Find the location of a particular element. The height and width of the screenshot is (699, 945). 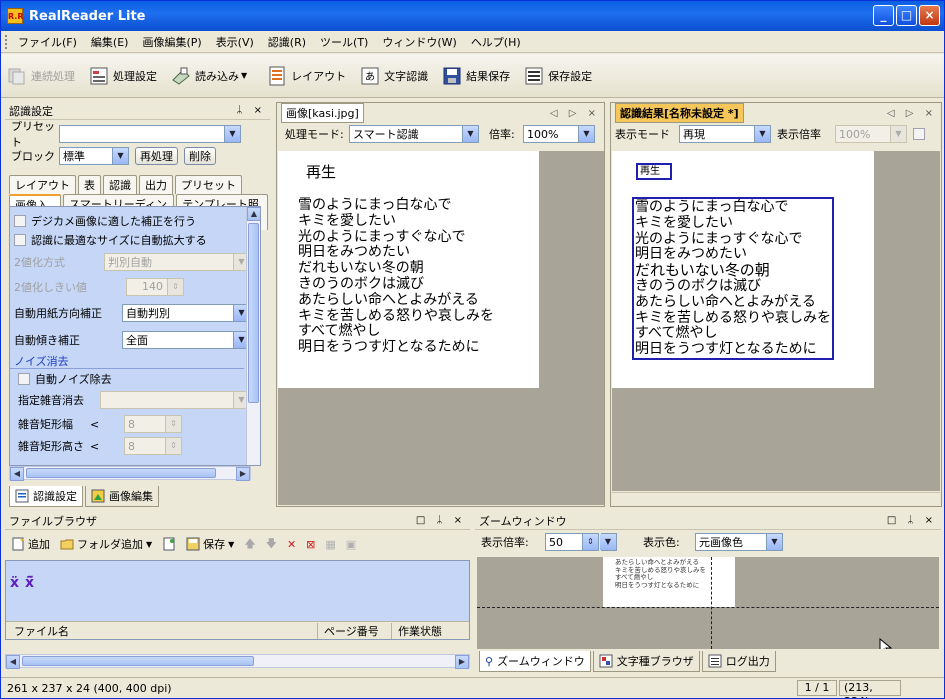

tab-image-edit: 画像編集 is located at coordinates (122, 496).